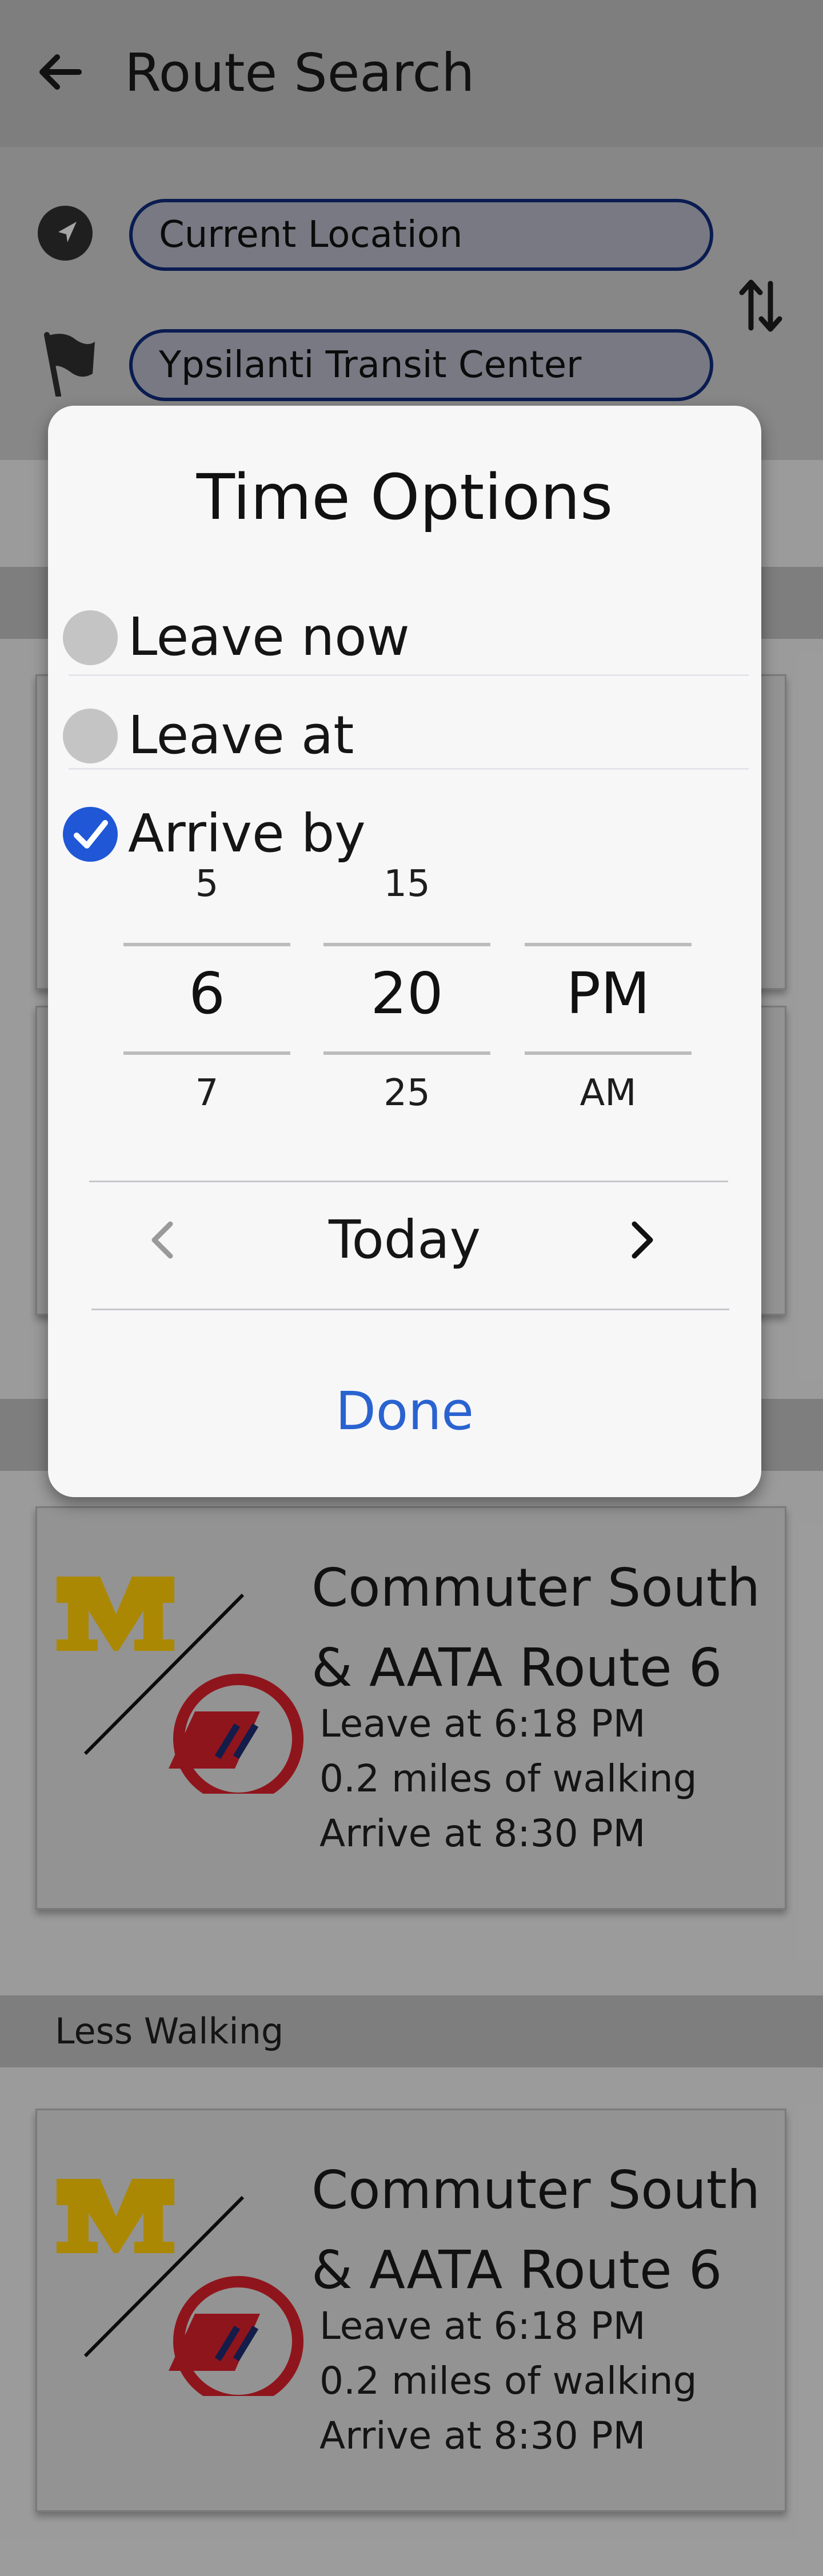  I want to click on option-leave-at: Leave at, so click(404, 732).